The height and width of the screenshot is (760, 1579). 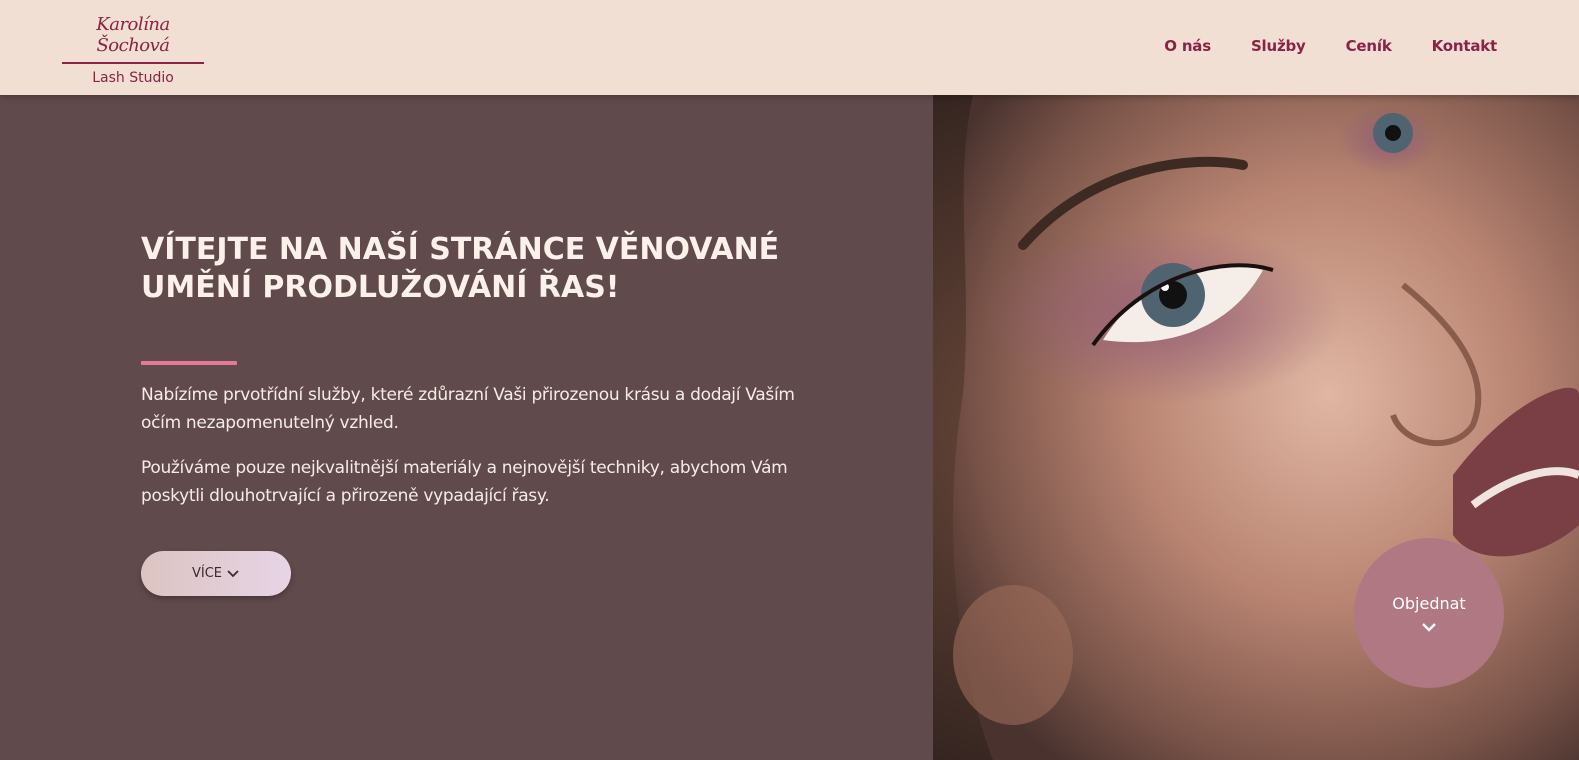 What do you see at coordinates (133, 78) in the screenshot?
I see `logo-subtitle: Lash Studio` at bounding box center [133, 78].